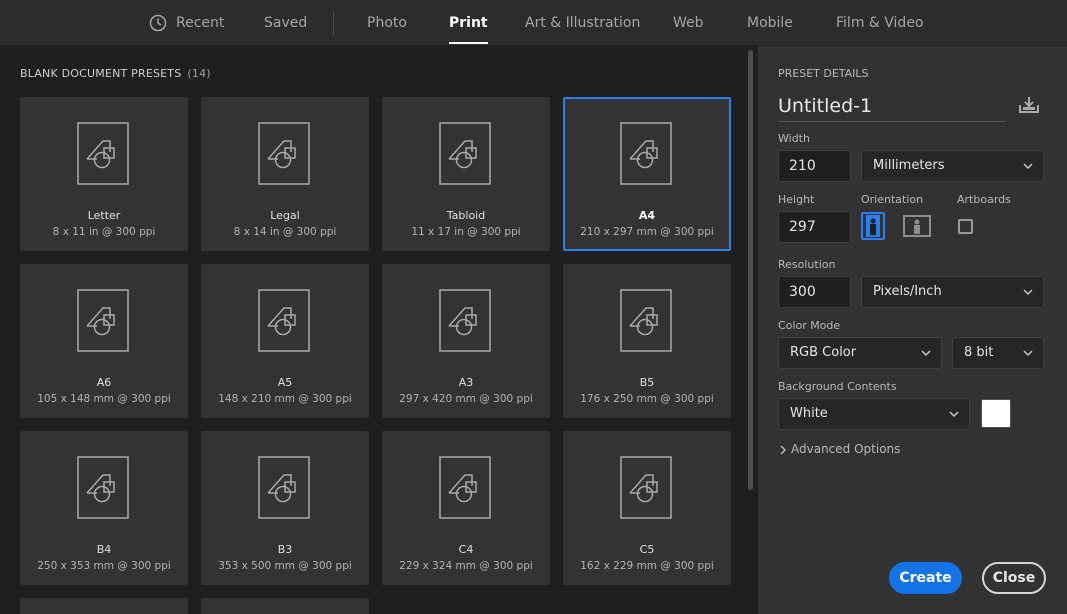  I want to click on tab-saved: Saved, so click(285, 23).